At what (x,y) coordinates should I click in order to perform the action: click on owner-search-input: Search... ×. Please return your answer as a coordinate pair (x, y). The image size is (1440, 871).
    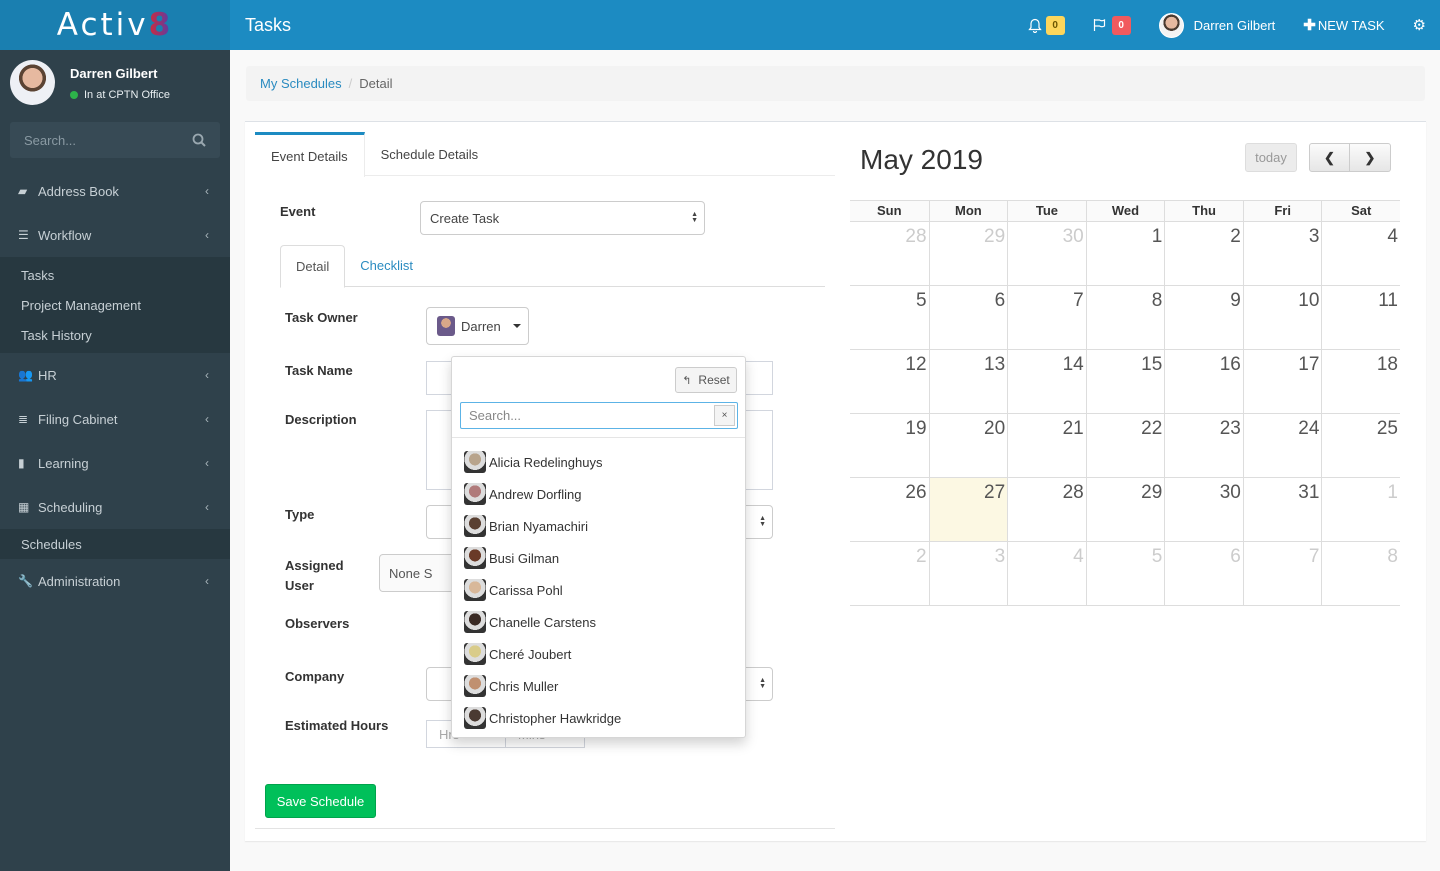
    Looking at the image, I should click on (599, 415).